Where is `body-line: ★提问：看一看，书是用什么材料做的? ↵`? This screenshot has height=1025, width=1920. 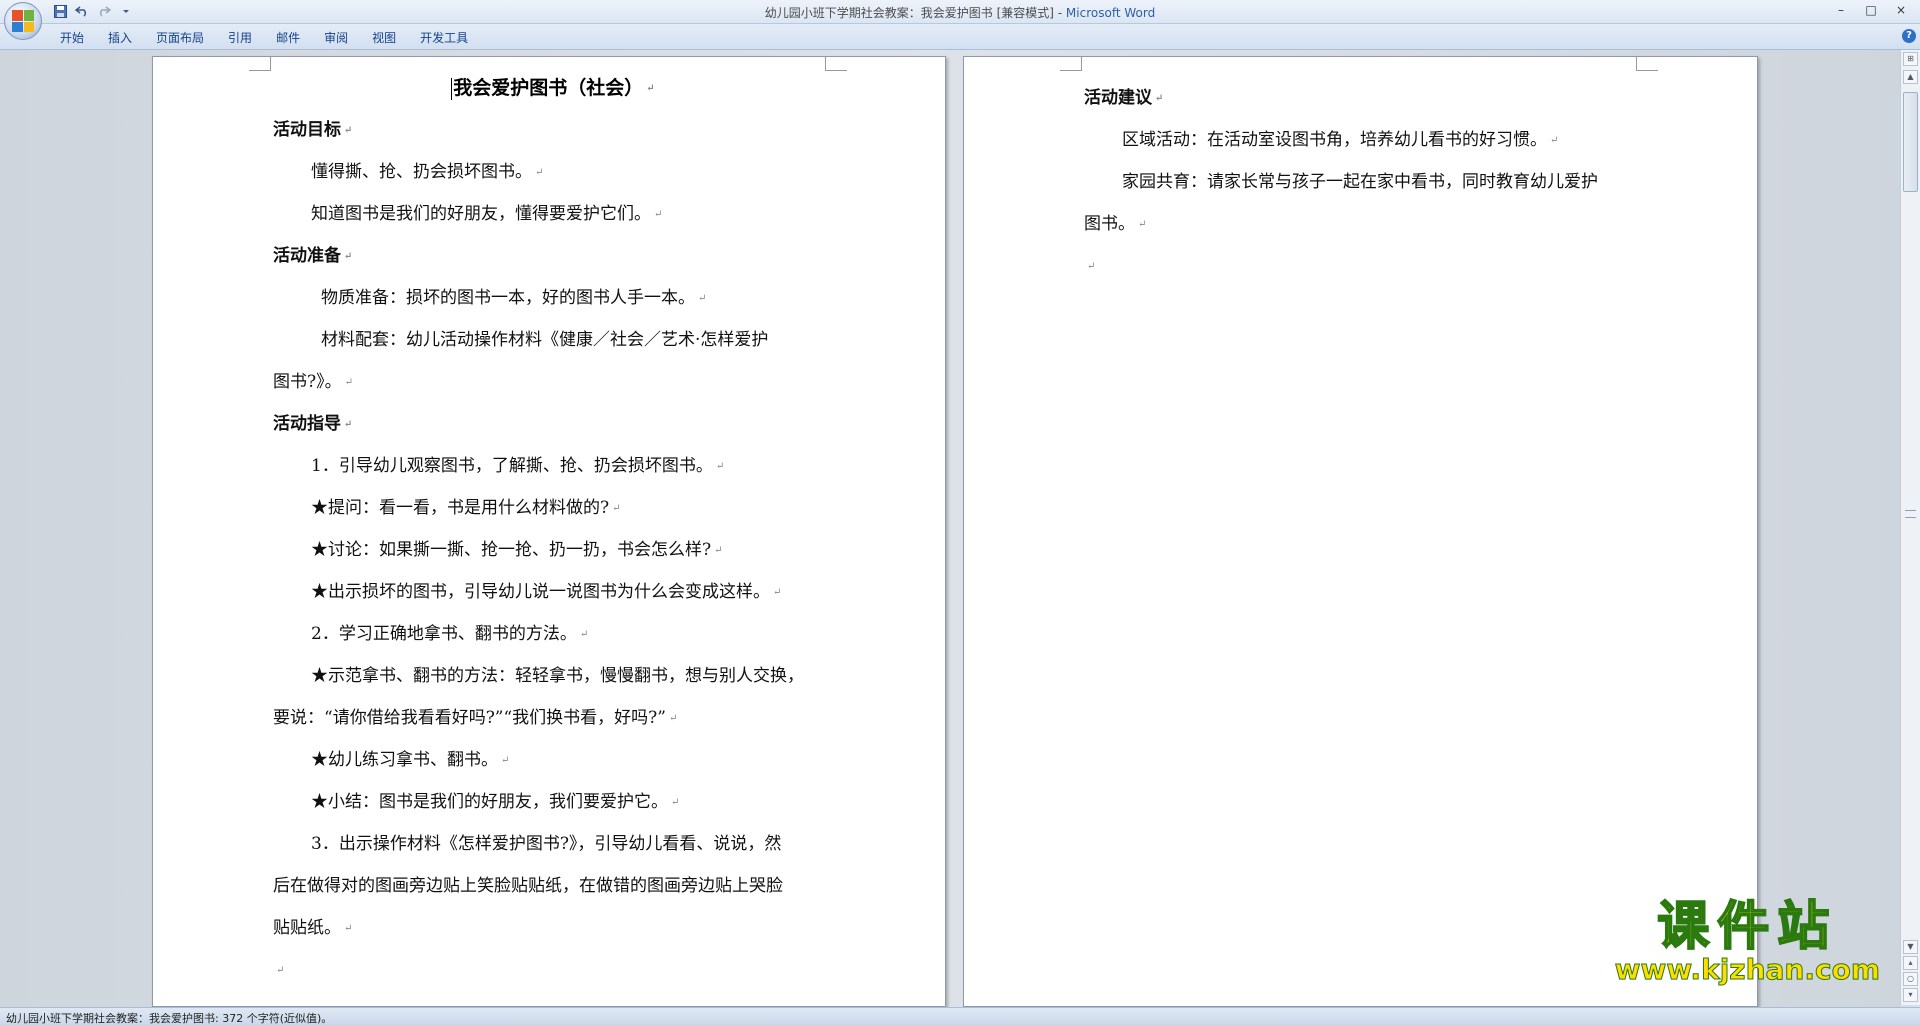
body-line: ★提问：看一看，书是用什么材料做的? ↵ is located at coordinates (553, 508).